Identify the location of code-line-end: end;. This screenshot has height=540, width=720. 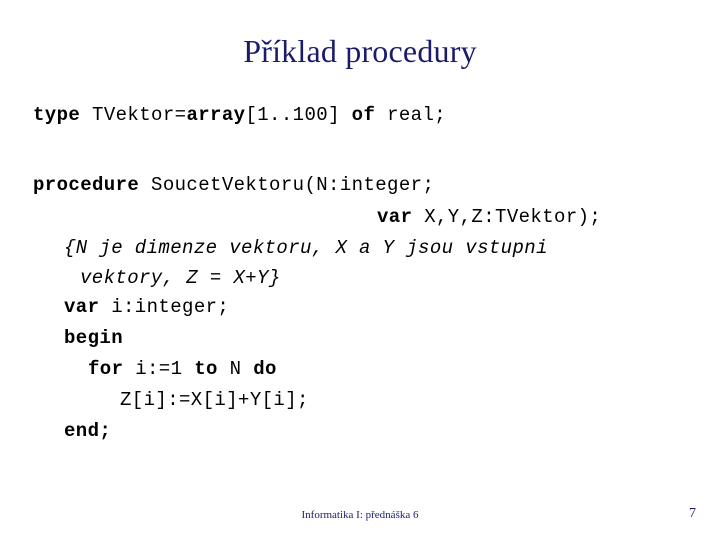
(88, 431).